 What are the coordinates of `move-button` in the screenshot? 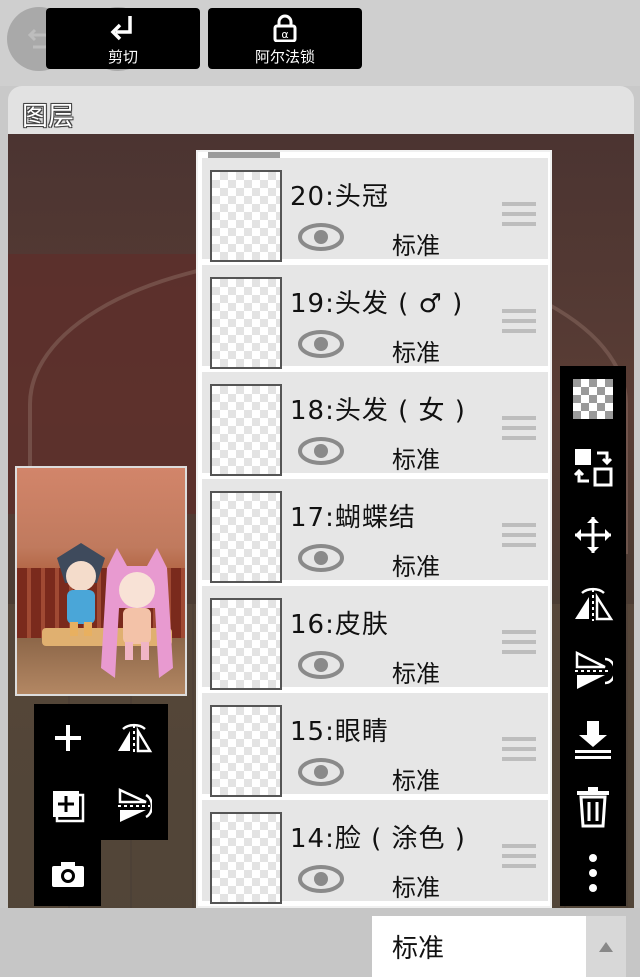 It's located at (593, 535).